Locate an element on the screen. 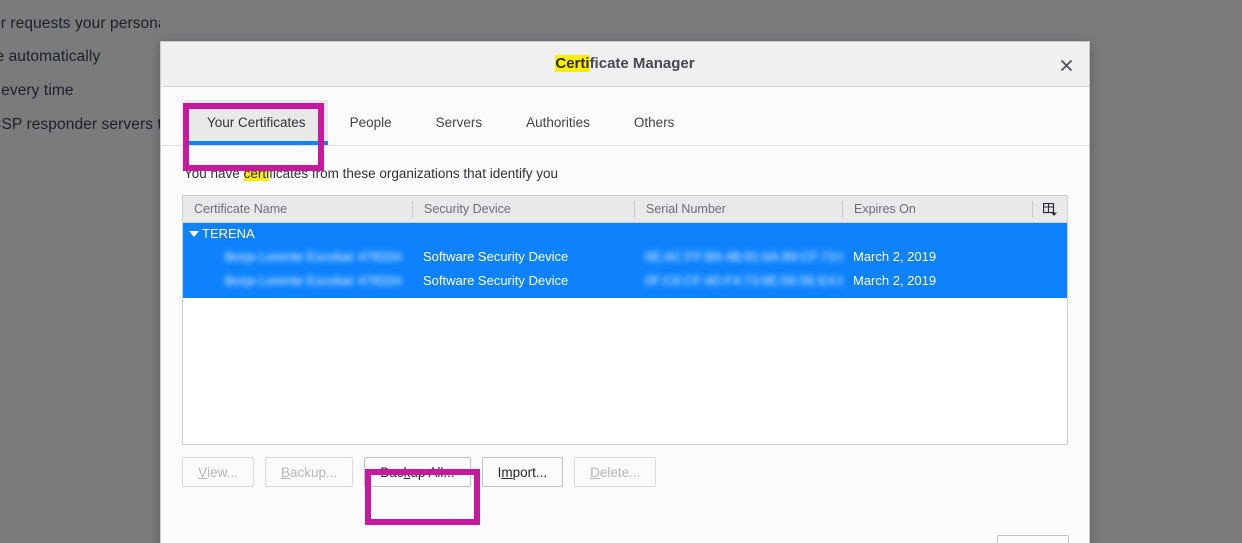 This screenshot has width=1242, height=543. tab-your-certificates: Your Certificates is located at coordinates (256, 122).